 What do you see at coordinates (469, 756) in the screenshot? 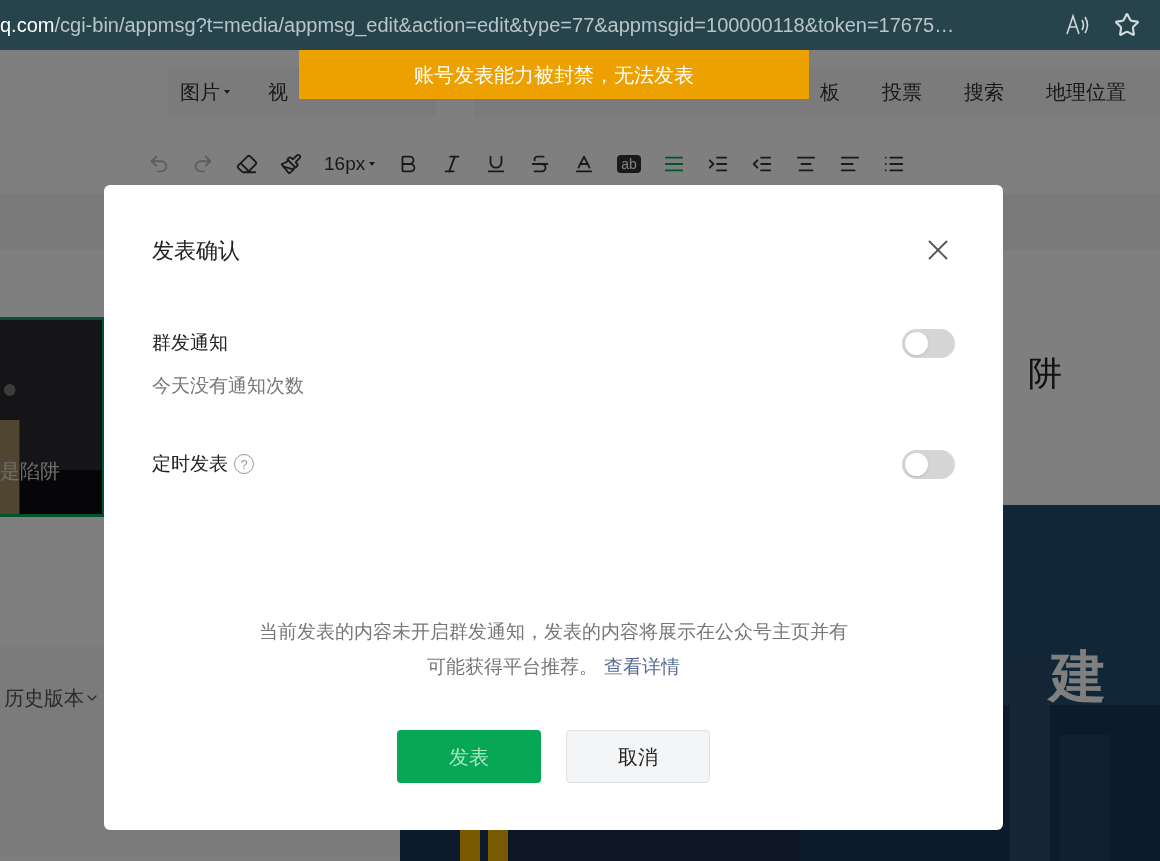
I see `publish-button: 发表` at bounding box center [469, 756].